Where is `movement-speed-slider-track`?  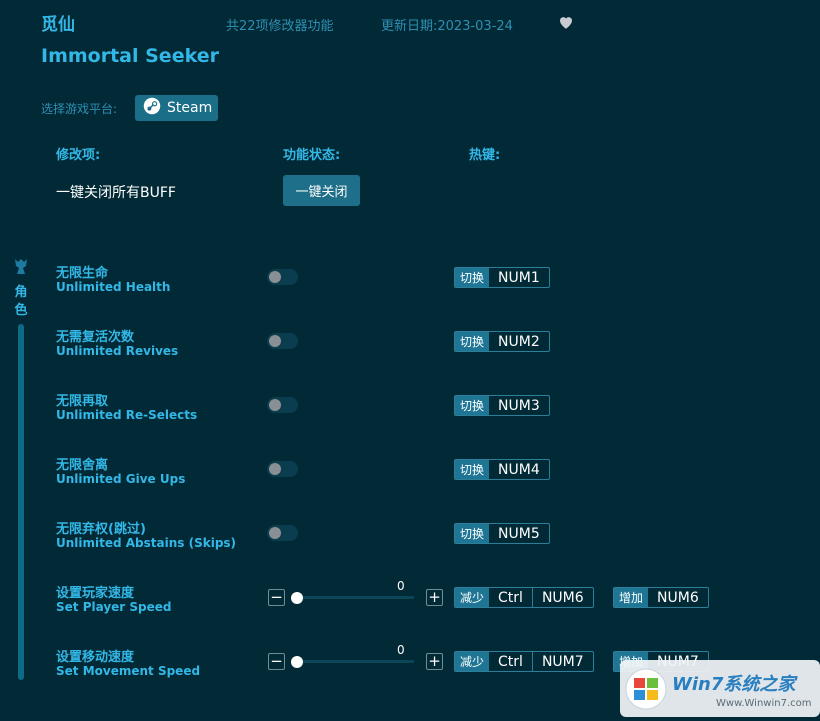 movement-speed-slider-track is located at coordinates (355, 661).